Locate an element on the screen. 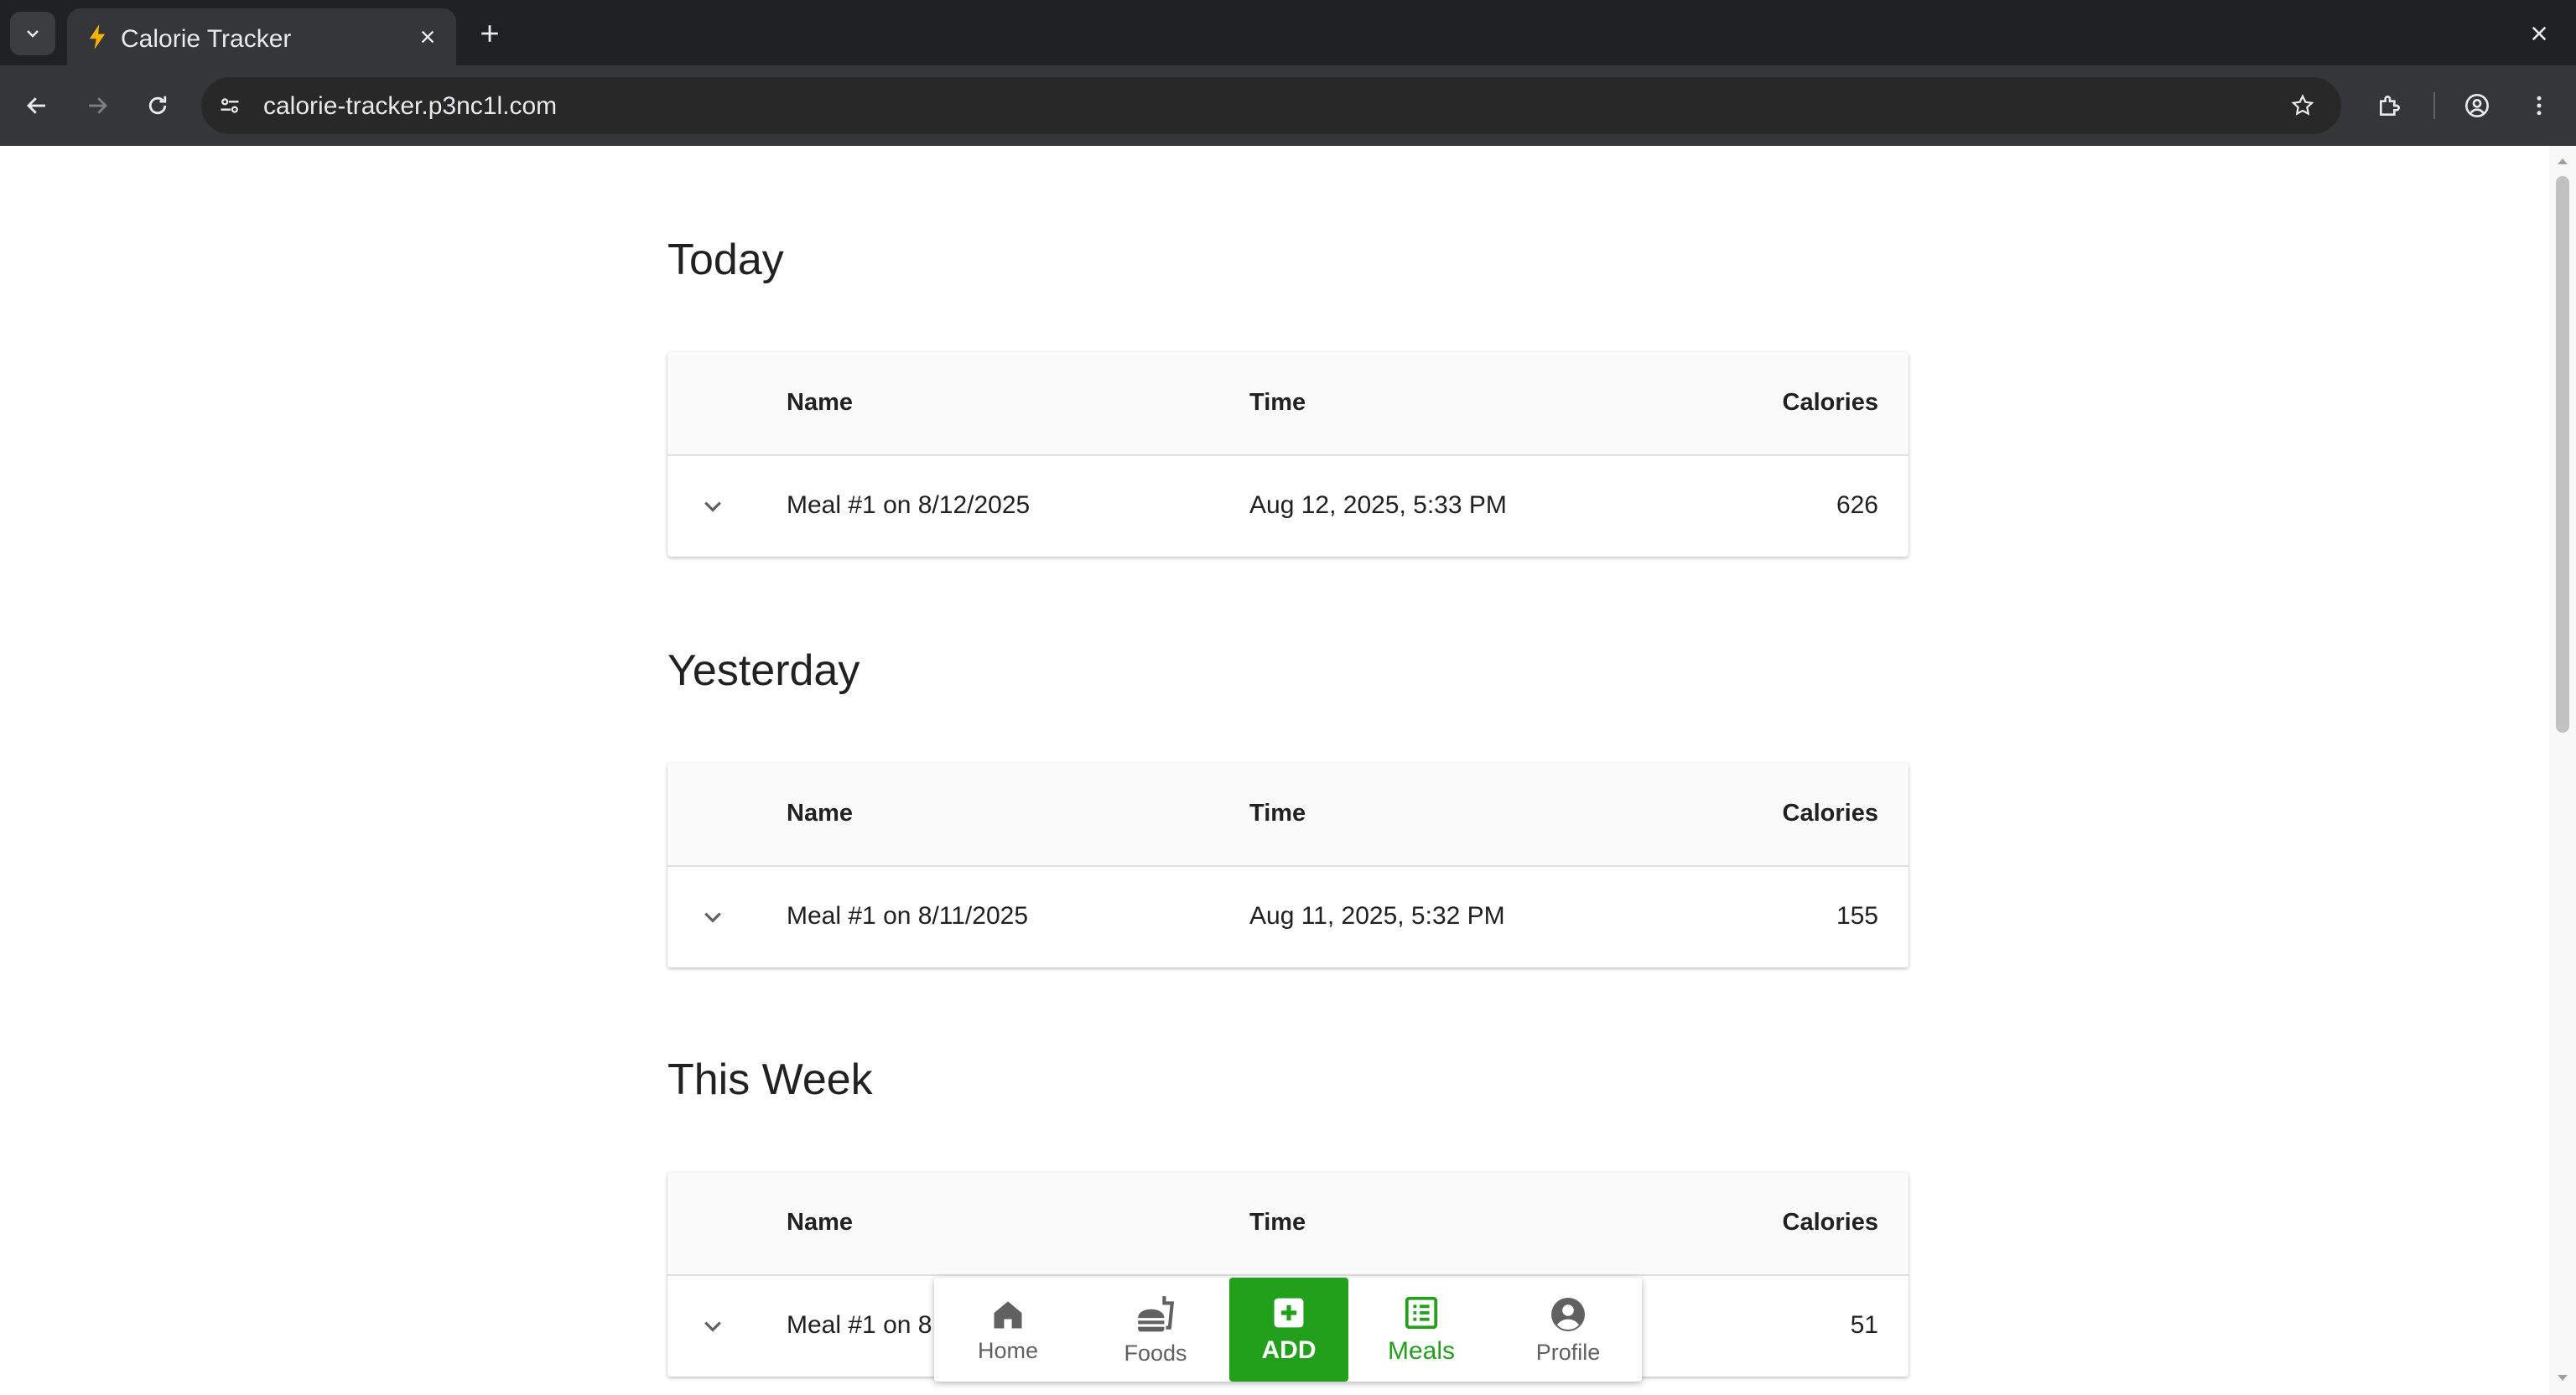 This screenshot has height=1395, width=2576. nav-foods-label: Foods is located at coordinates (1155, 1353).